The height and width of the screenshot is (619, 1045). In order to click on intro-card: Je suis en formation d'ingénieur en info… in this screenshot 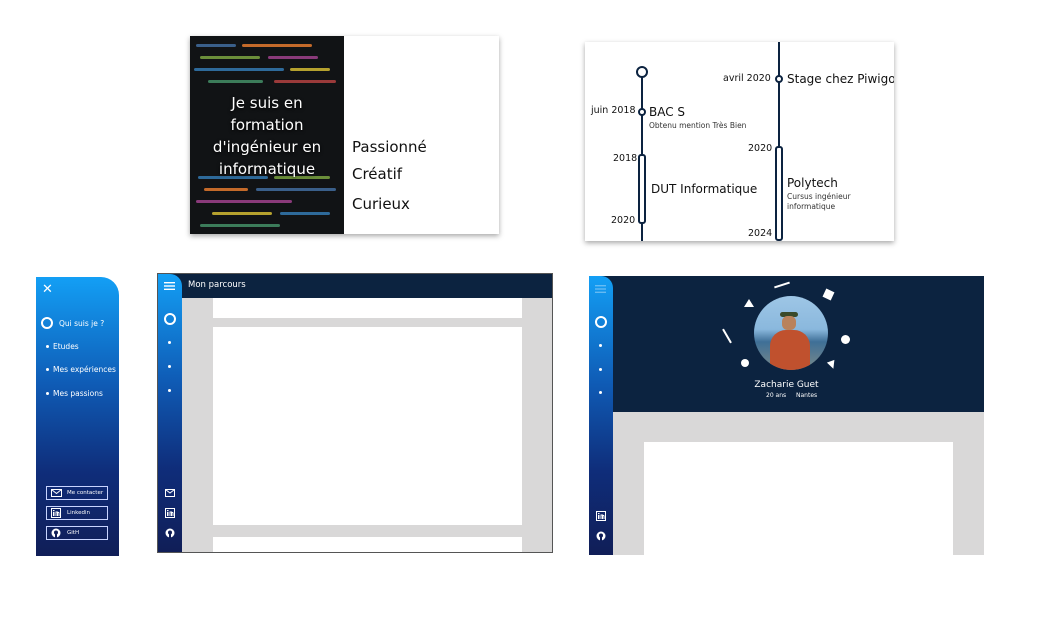, I will do `click(344, 135)`.